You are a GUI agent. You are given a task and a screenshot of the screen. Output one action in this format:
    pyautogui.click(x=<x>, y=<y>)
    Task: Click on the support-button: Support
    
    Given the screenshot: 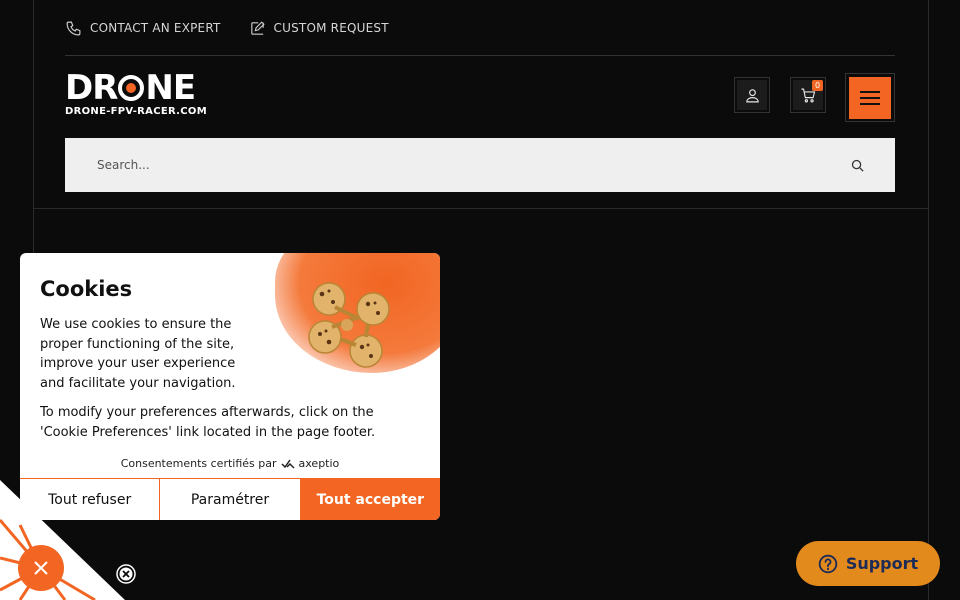 What is the action you would take?
    pyautogui.click(x=868, y=563)
    